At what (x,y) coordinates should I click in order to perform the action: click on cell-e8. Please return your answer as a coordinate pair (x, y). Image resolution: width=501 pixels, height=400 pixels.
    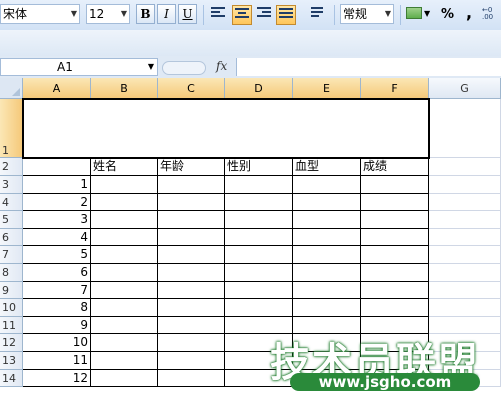
    Looking at the image, I should click on (327, 273).